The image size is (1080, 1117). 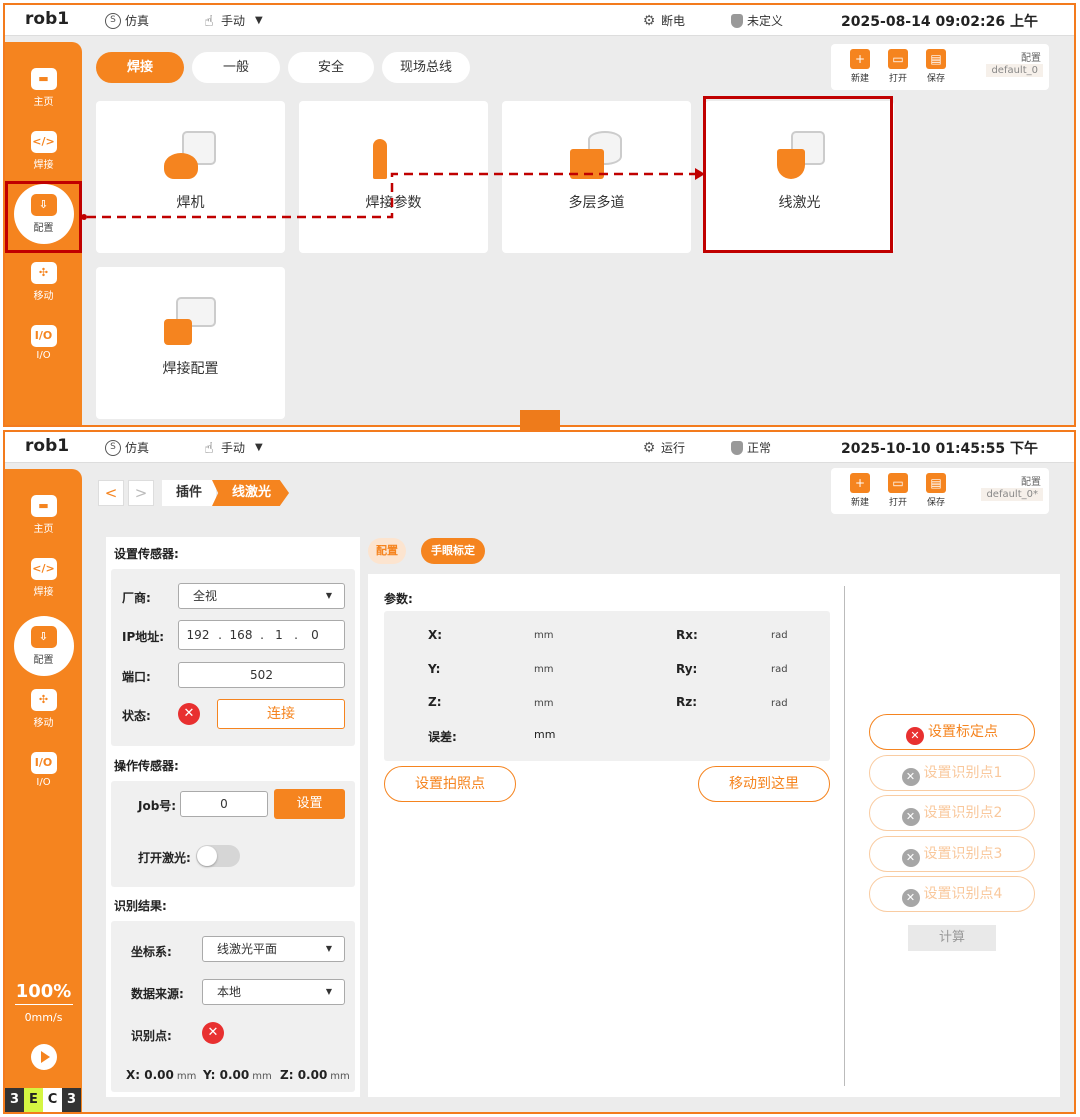 What do you see at coordinates (273, 992) in the screenshot?
I see `data-source-select: 本地` at bounding box center [273, 992].